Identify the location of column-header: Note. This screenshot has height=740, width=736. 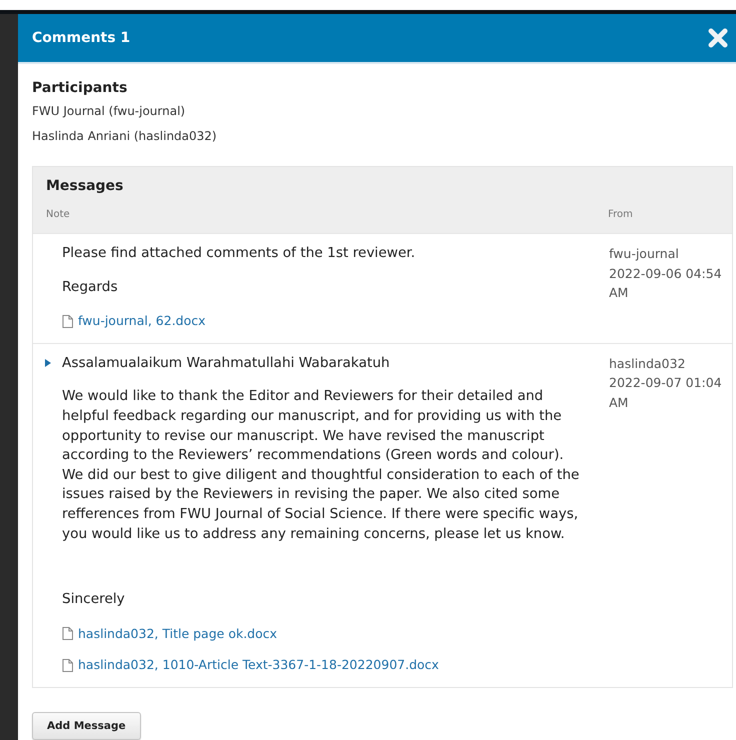
(58, 214).